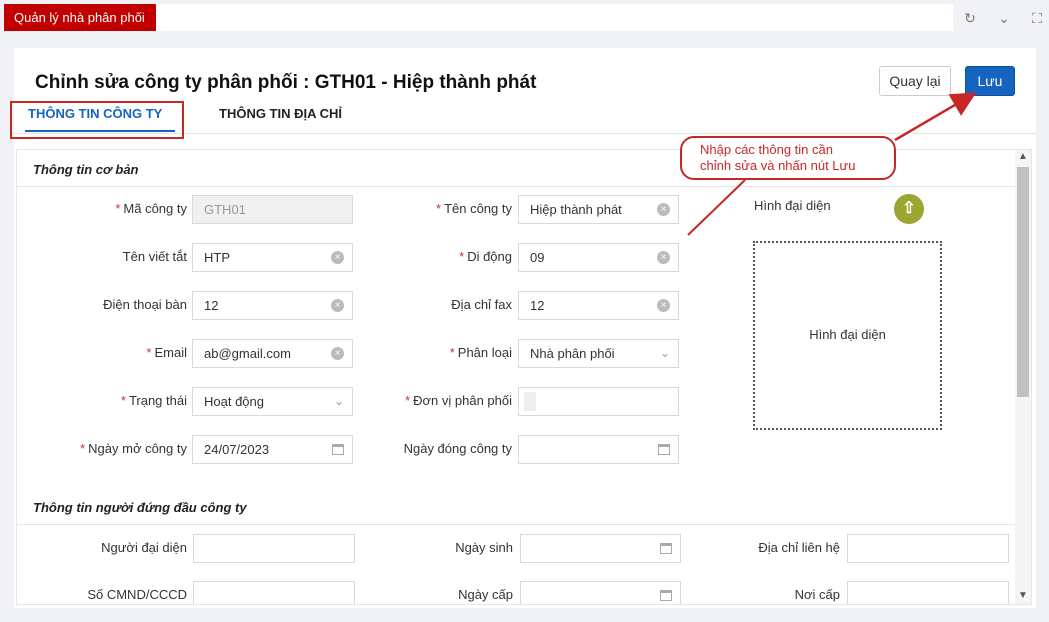 Image resolution: width=1049 pixels, height=622 pixels. What do you see at coordinates (766, 149) in the screenshot?
I see `callout-line-1: Nhập các thông tin cần` at bounding box center [766, 149].